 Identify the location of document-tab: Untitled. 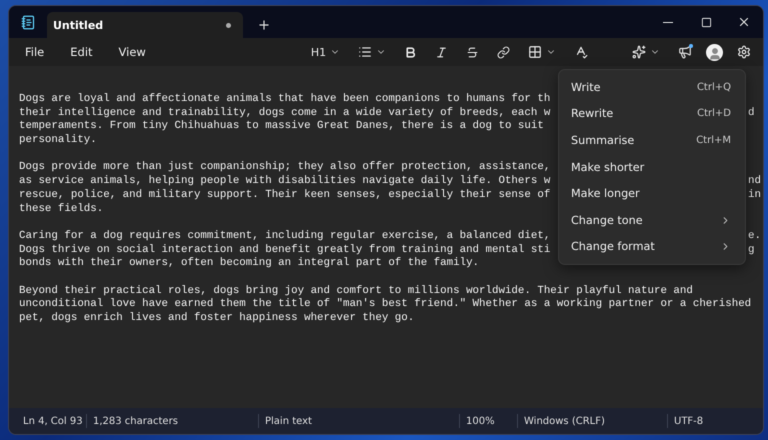
(145, 25).